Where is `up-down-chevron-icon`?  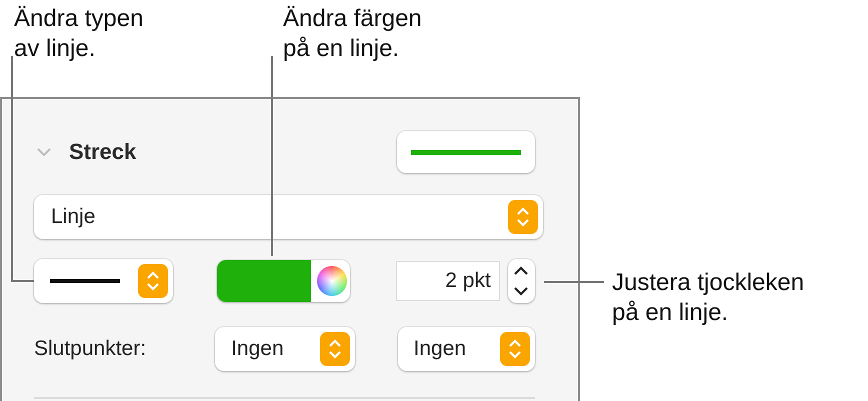
up-down-chevron-icon is located at coordinates (521, 281).